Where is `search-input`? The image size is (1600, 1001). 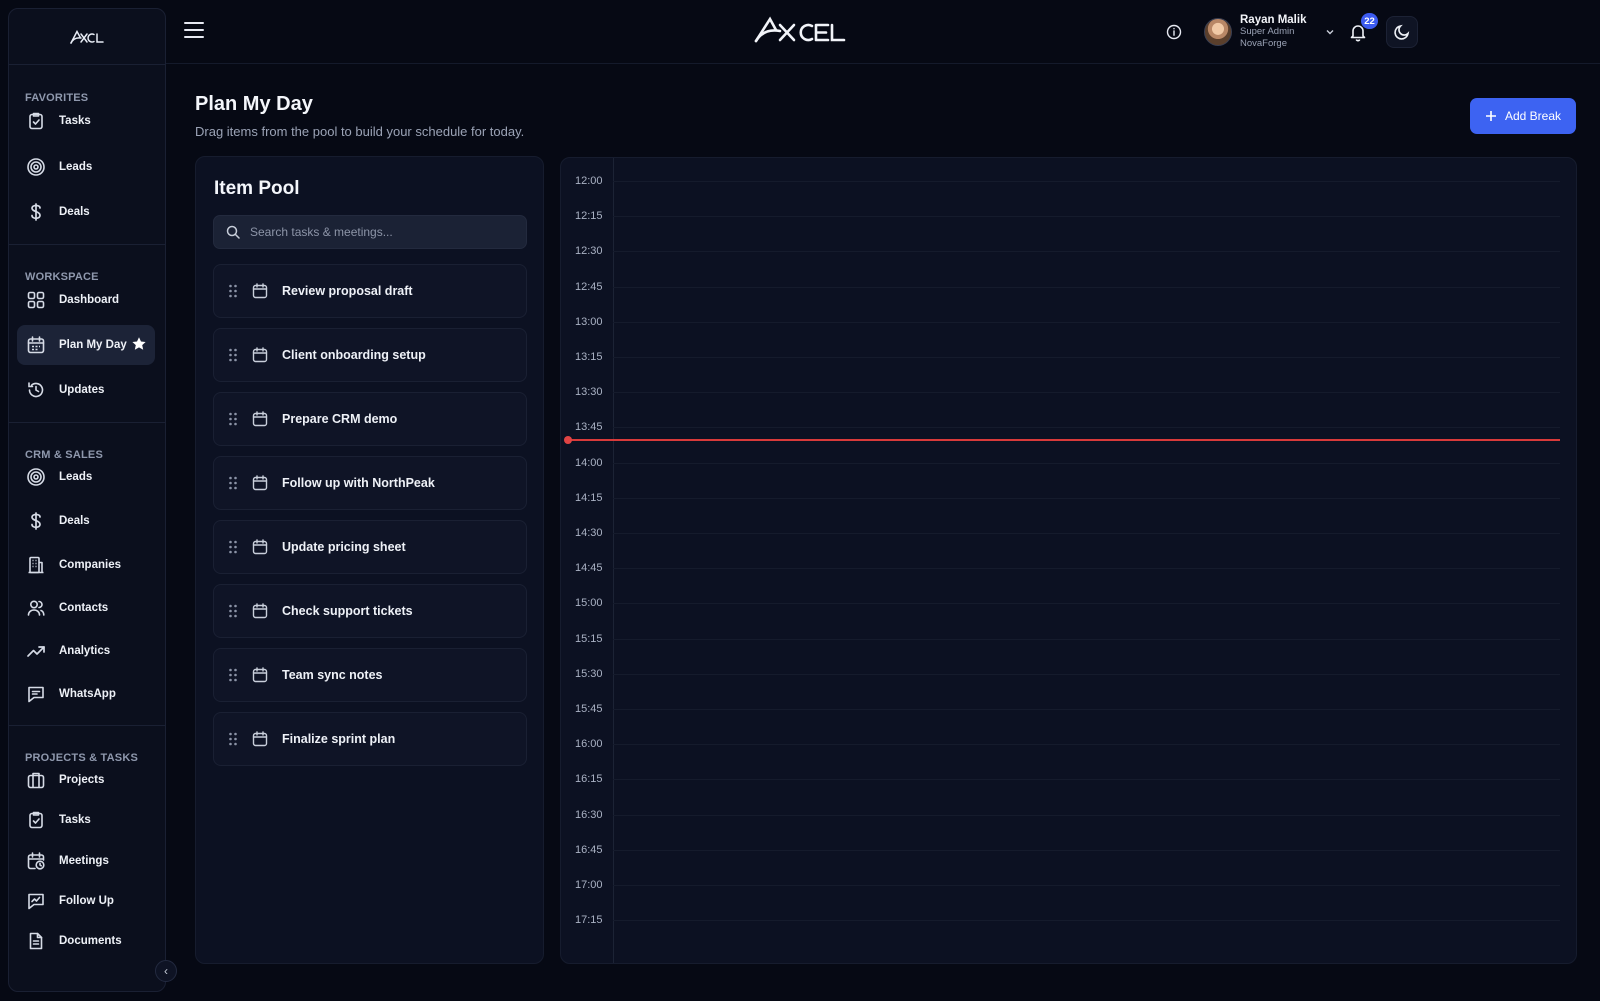 search-input is located at coordinates (382, 232).